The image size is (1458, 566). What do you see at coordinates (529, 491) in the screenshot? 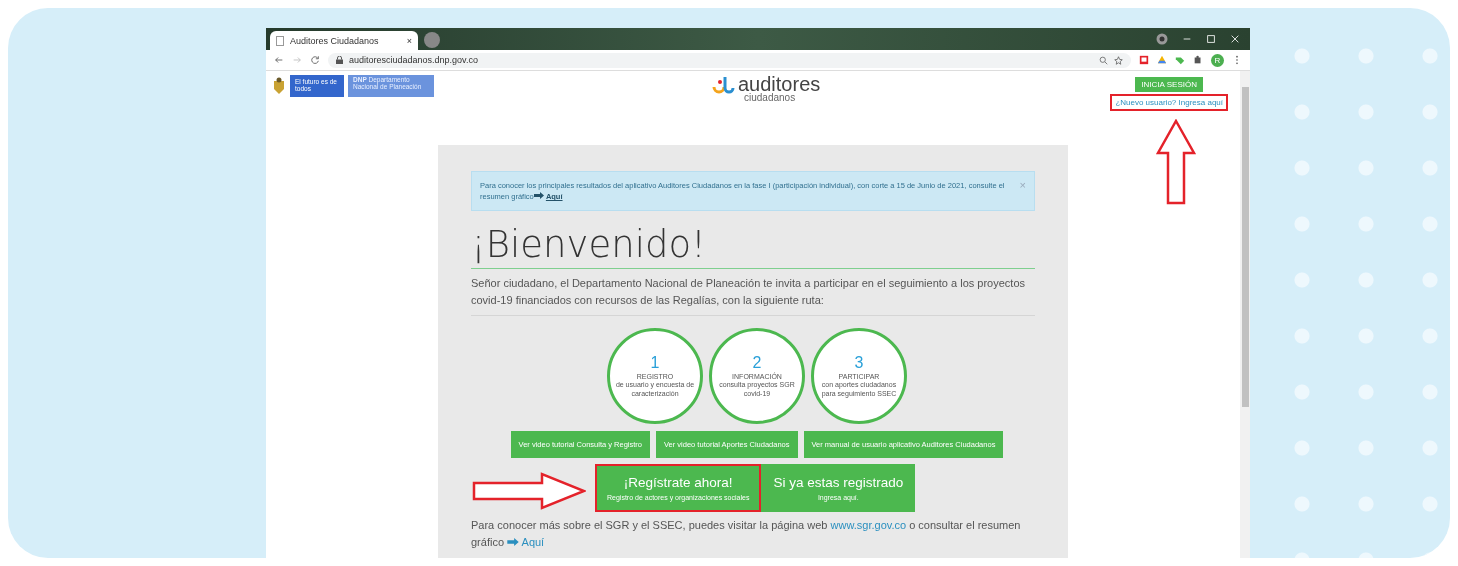
I see `right-arrow-icon` at bounding box center [529, 491].